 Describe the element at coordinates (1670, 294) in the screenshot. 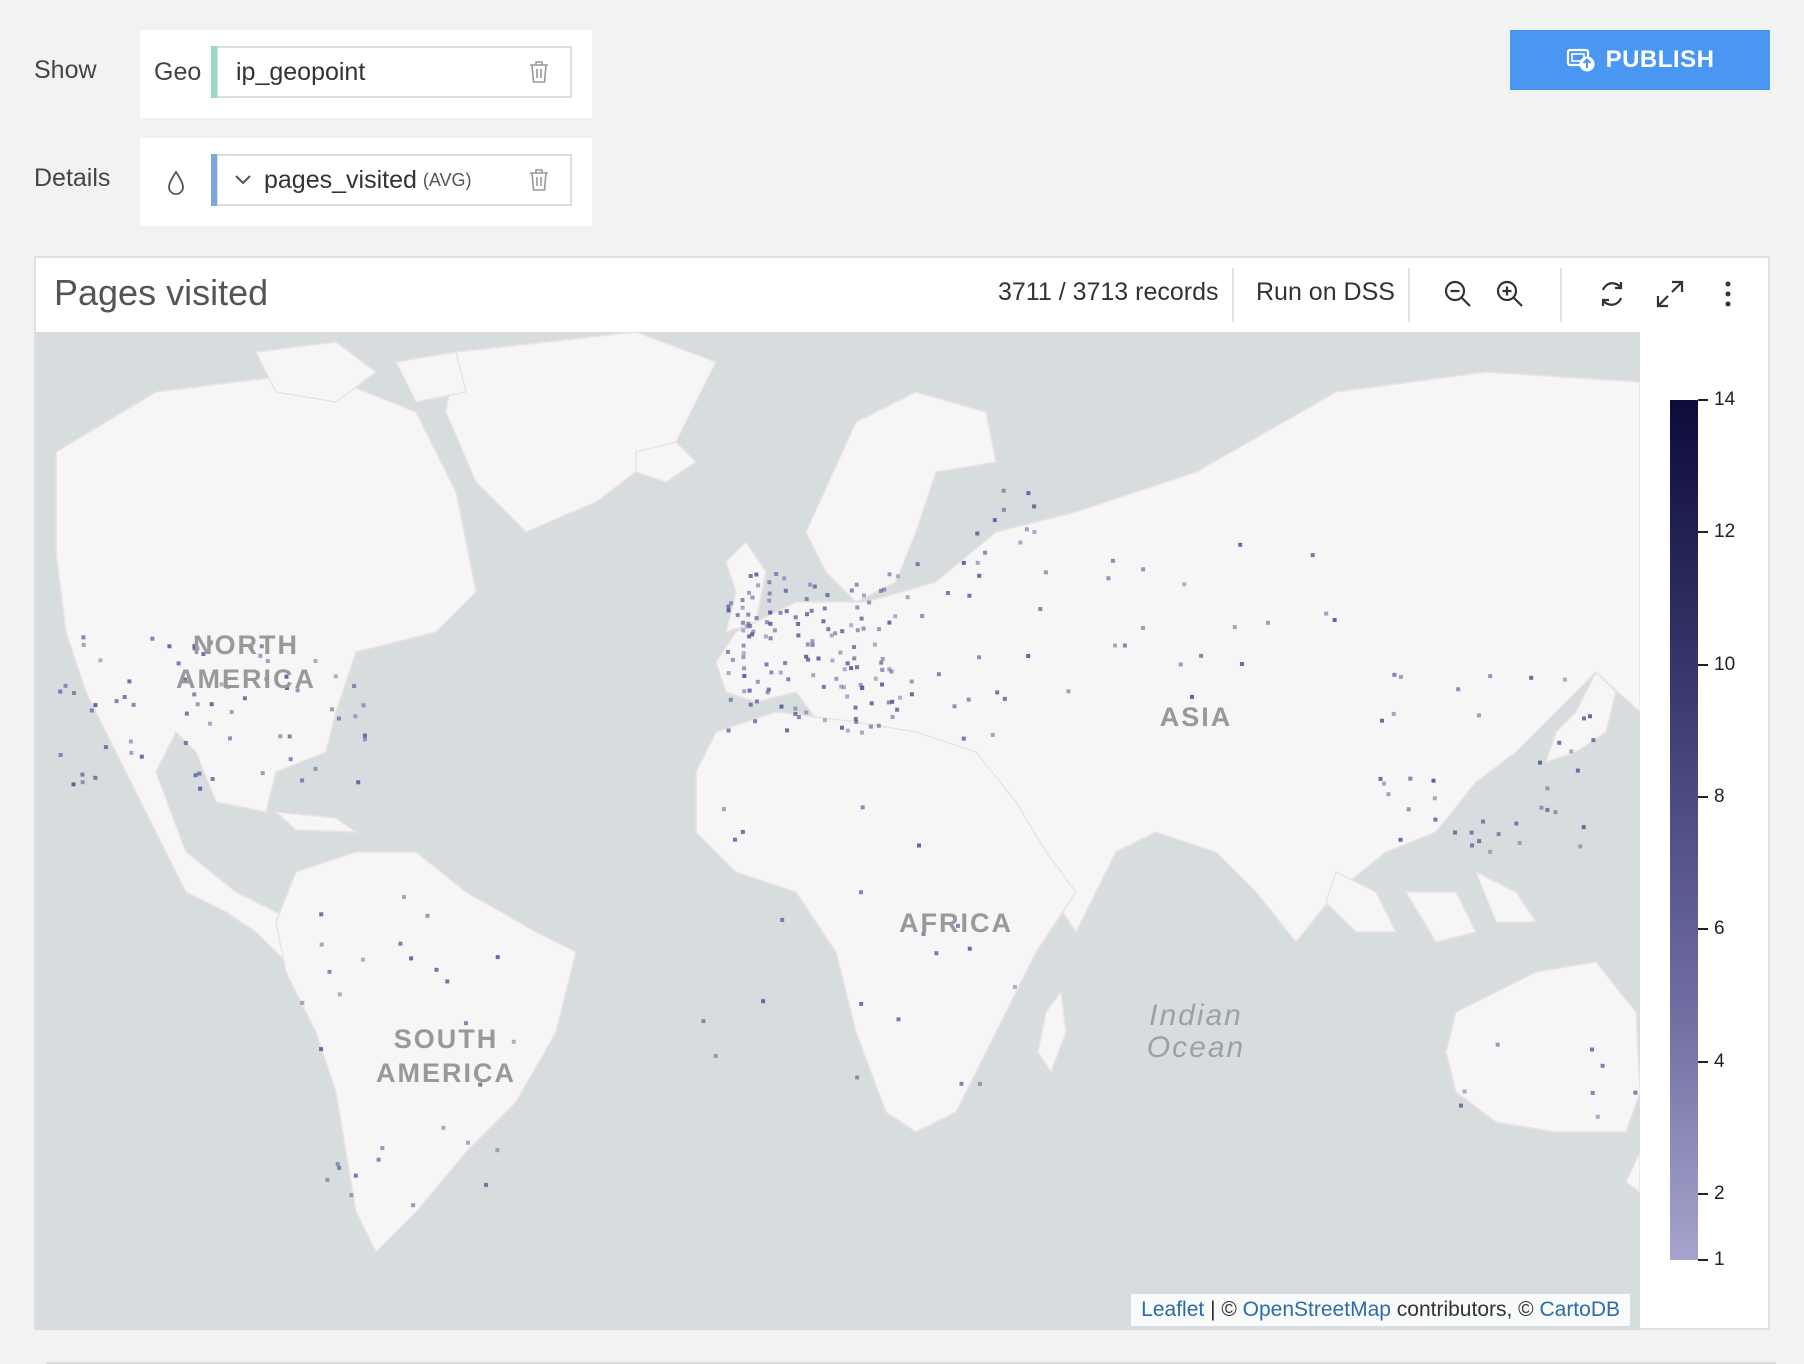

I see `fullscreen-icon` at that location.